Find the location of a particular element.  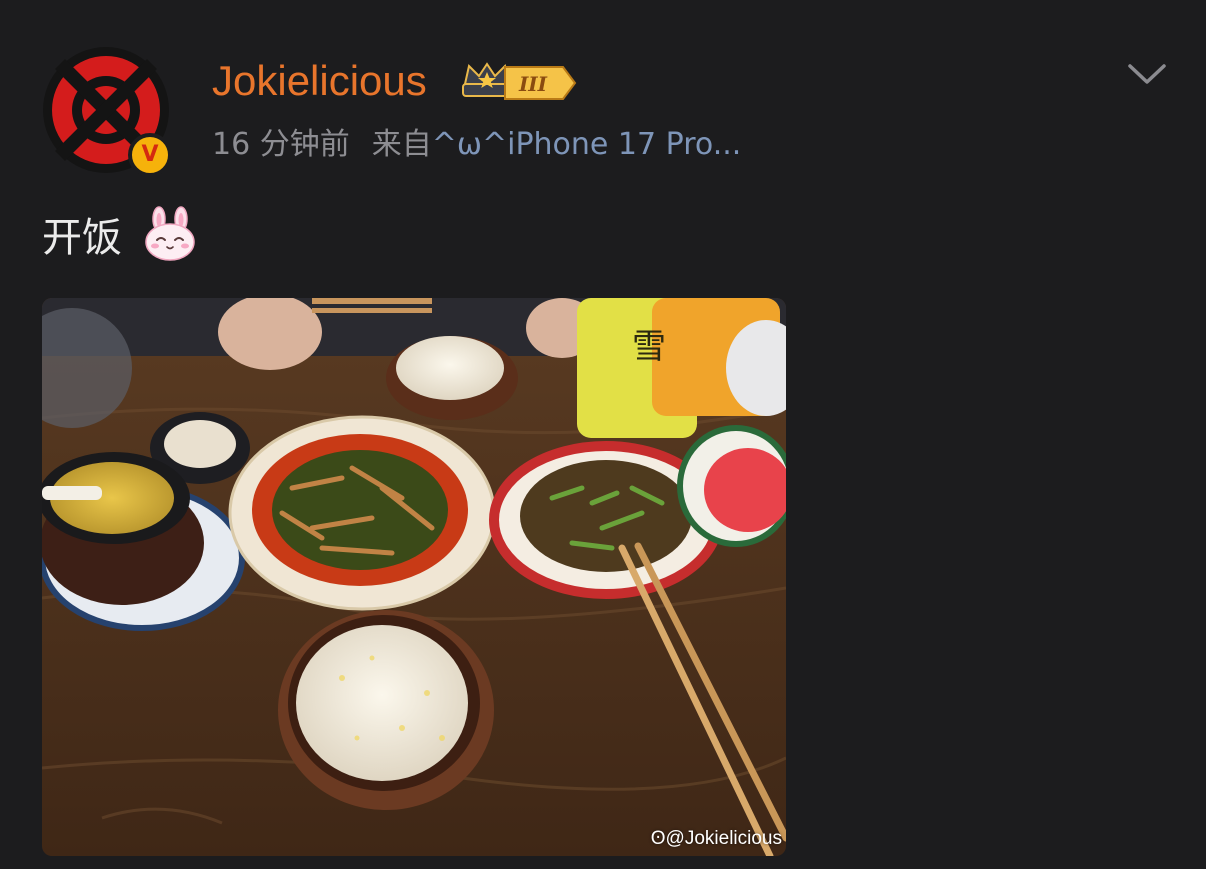

level-badge-shape: III is located at coordinates (540, 83).